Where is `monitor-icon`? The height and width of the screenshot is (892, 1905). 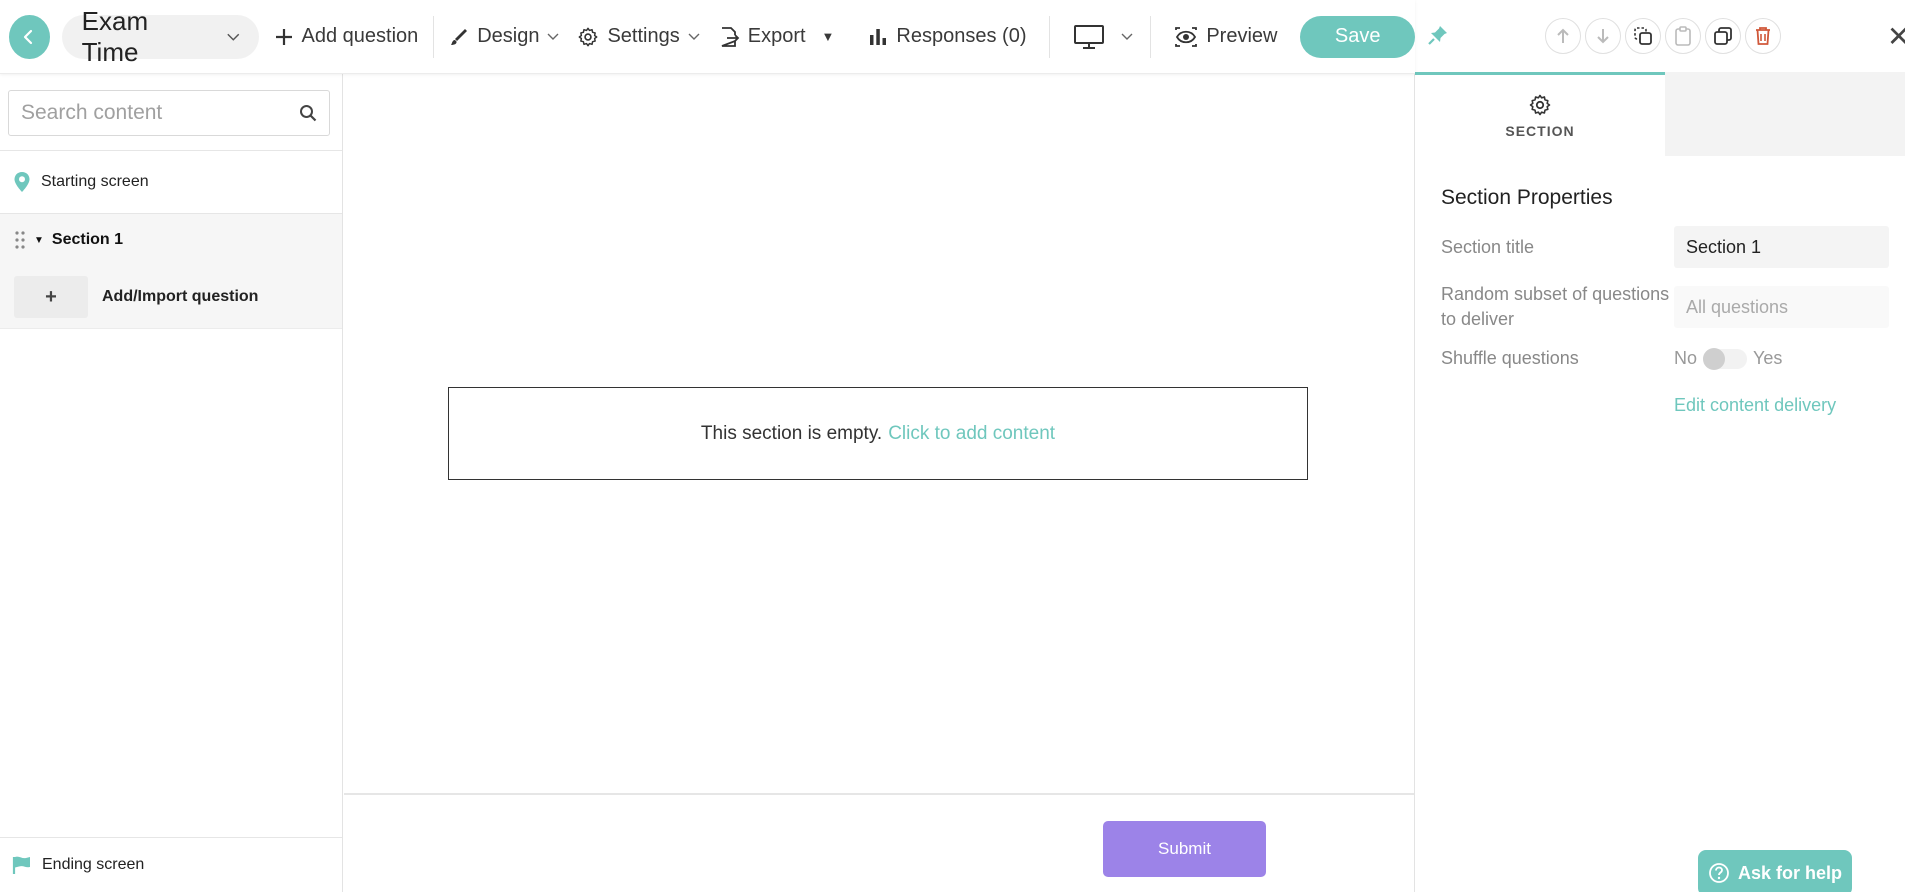 monitor-icon is located at coordinates (1089, 36).